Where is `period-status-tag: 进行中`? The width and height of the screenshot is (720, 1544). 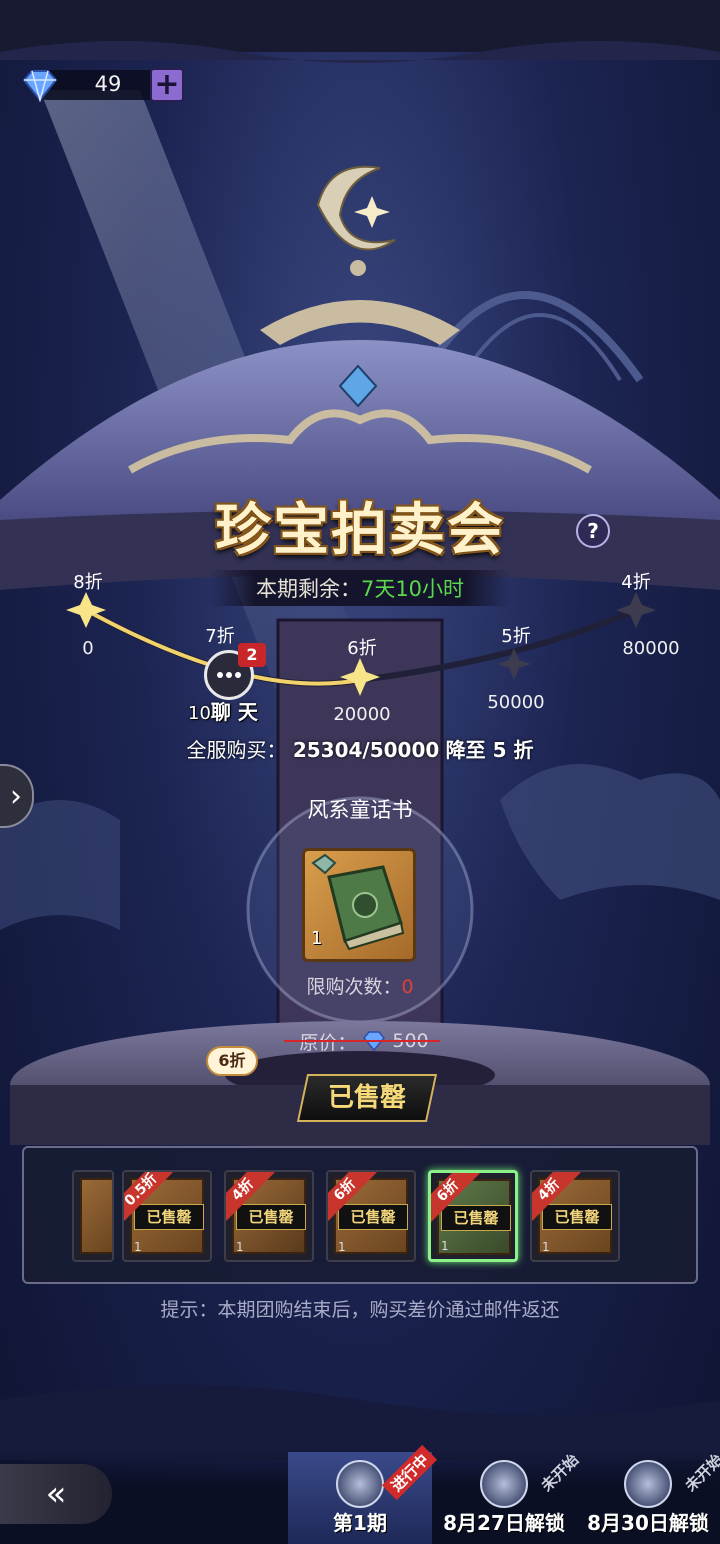 period-status-tag: 进行中 is located at coordinates (409, 1472).